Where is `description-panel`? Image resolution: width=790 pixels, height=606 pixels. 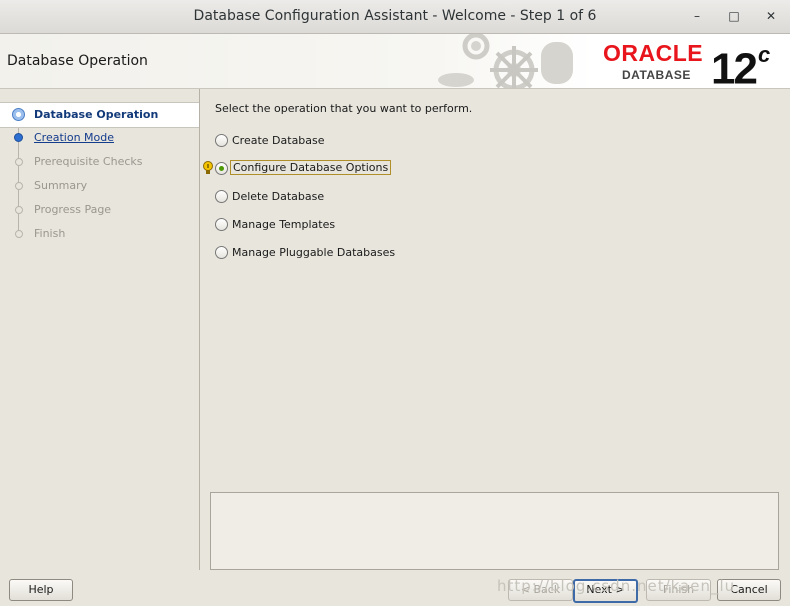 description-panel is located at coordinates (494, 531).